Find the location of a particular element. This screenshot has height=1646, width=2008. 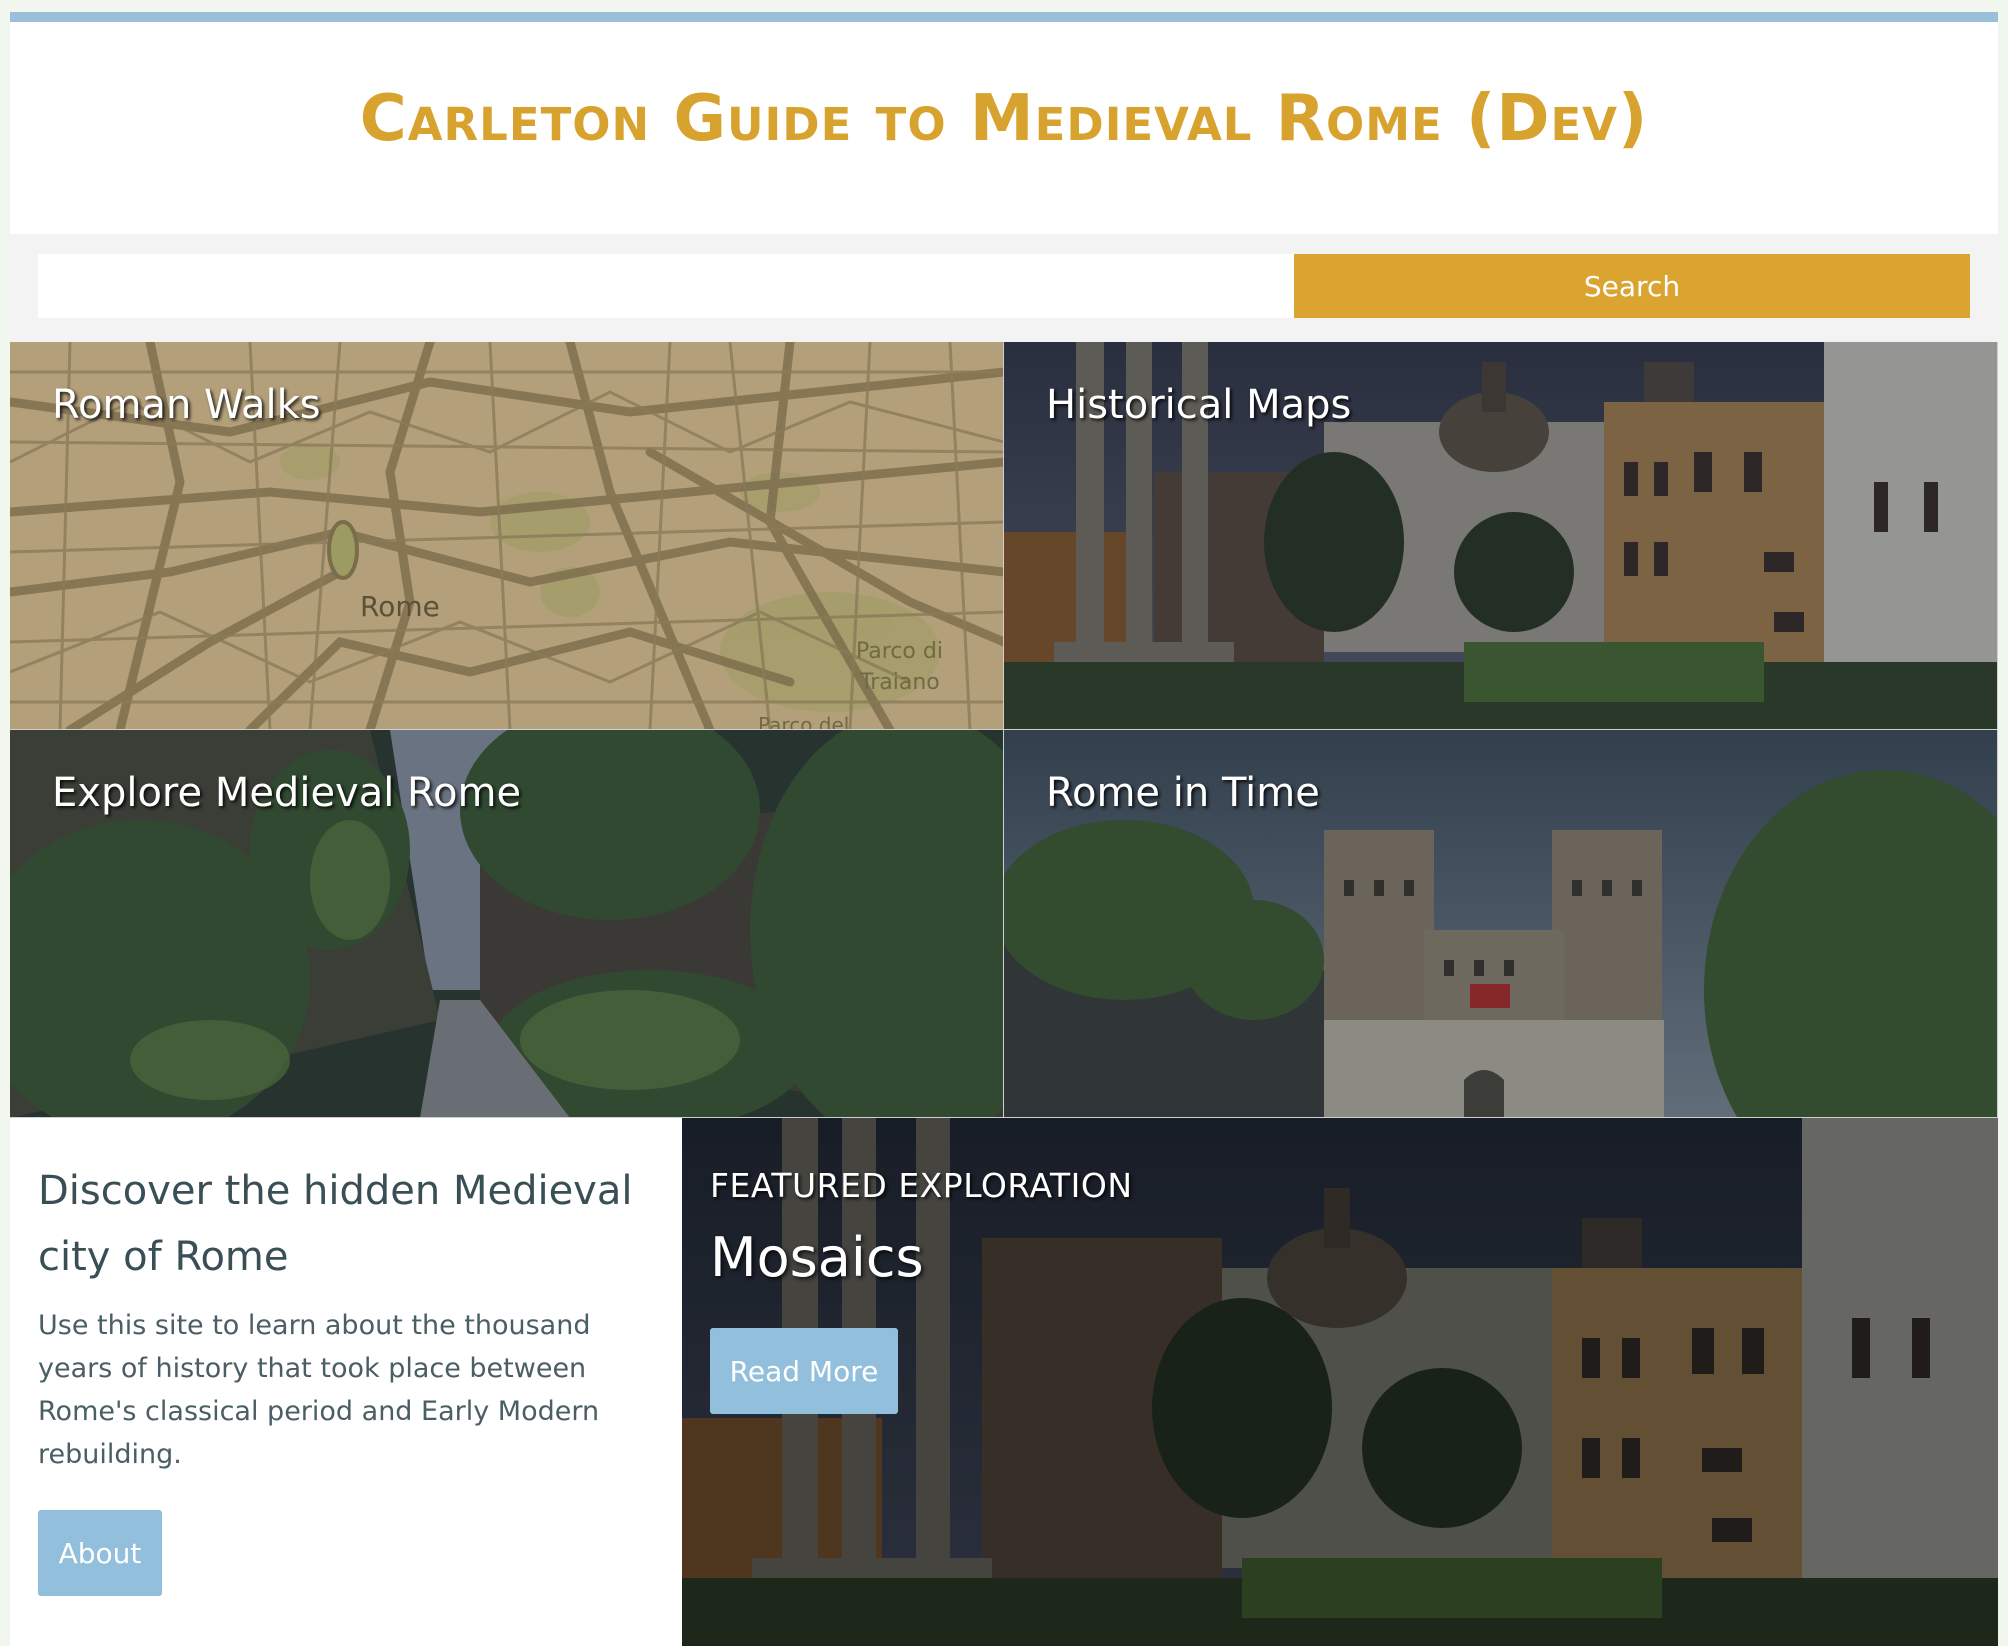

tile-label-historical-maps: Historical Maps is located at coordinates (1199, 405).